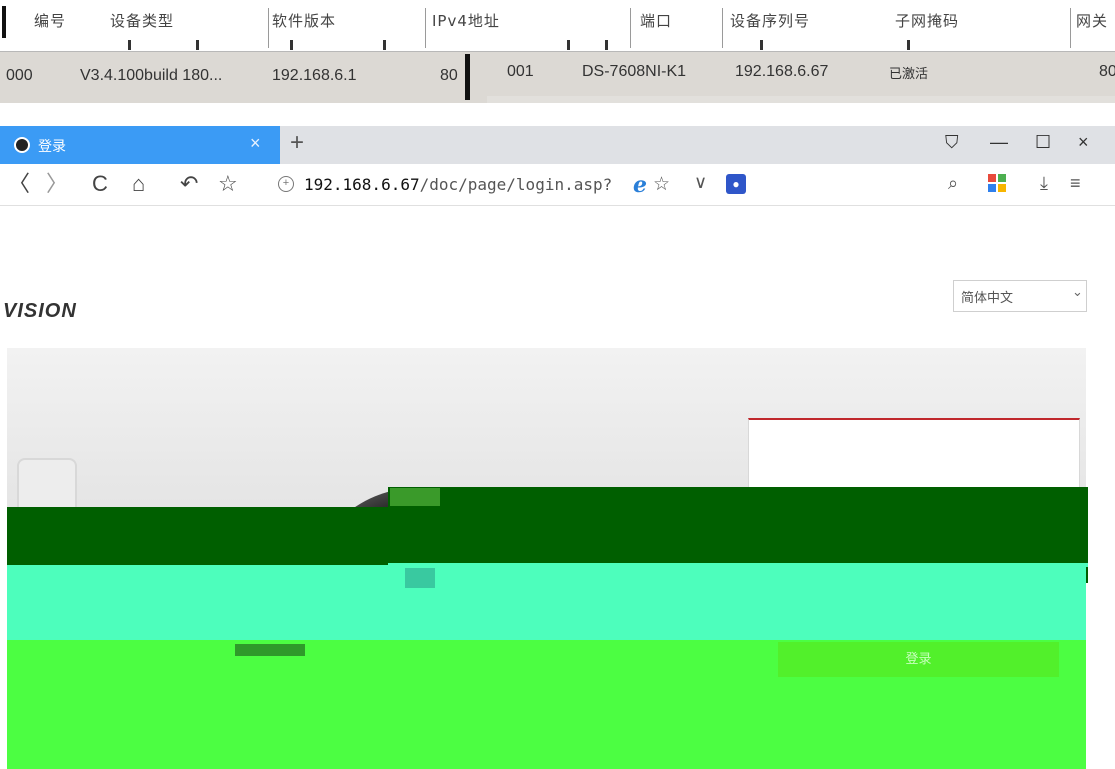 Image resolution: width=1115 pixels, height=769 pixels. I want to click on column-header-software-version: 软件版本, so click(327, 28).